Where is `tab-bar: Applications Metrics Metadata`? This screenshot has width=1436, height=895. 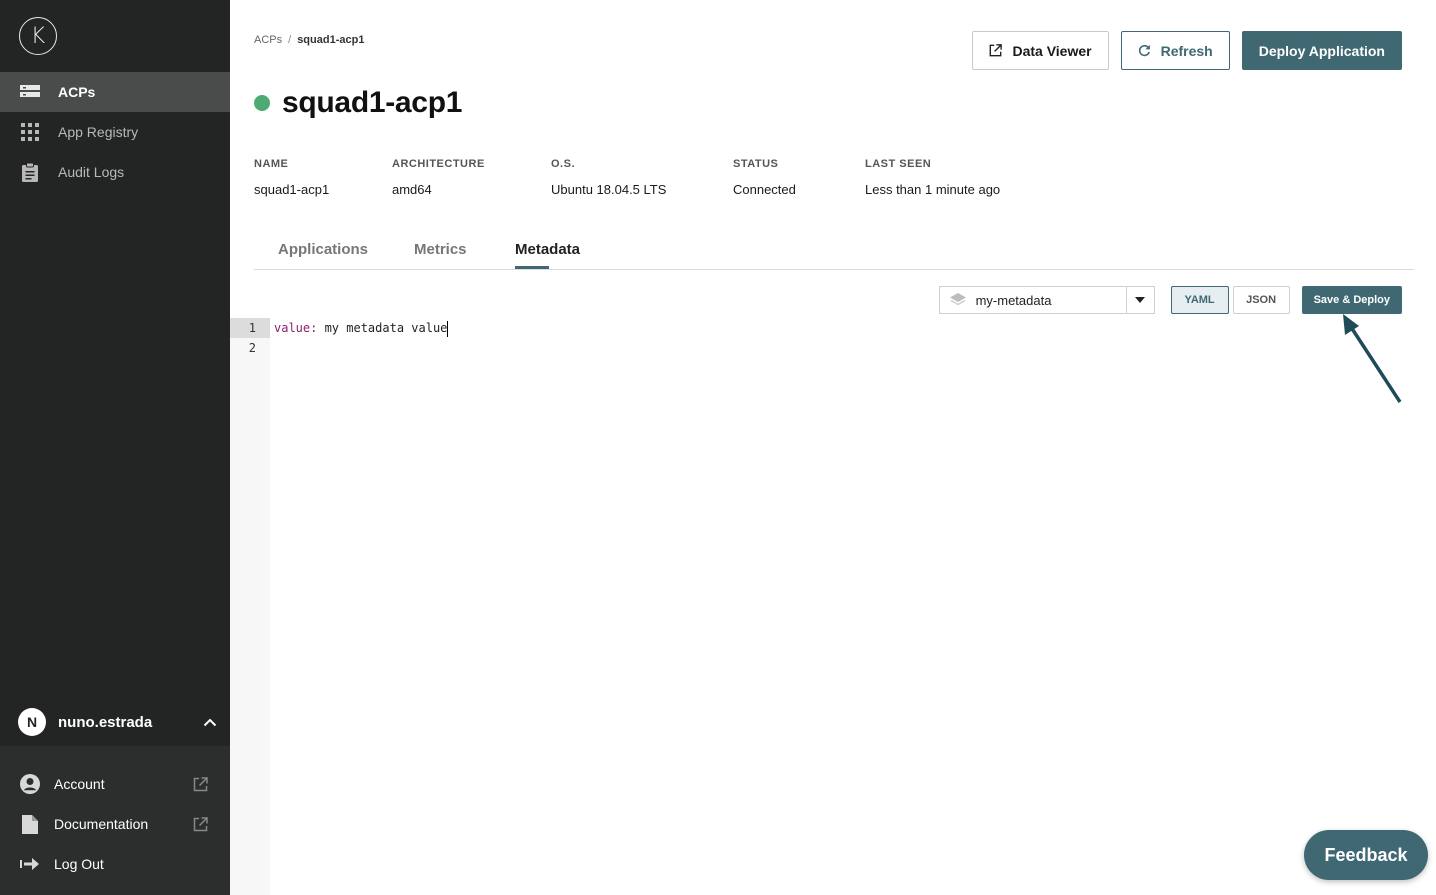 tab-bar: Applications Metrics Metadata is located at coordinates (834, 254).